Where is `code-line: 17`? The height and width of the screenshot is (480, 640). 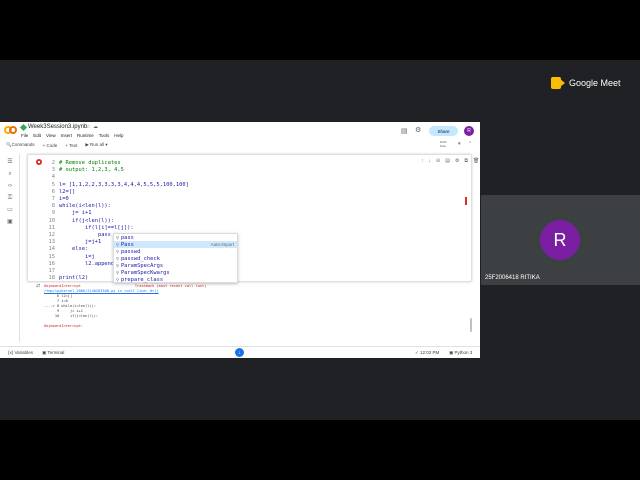
code-line: 17 is located at coordinates (52, 271).